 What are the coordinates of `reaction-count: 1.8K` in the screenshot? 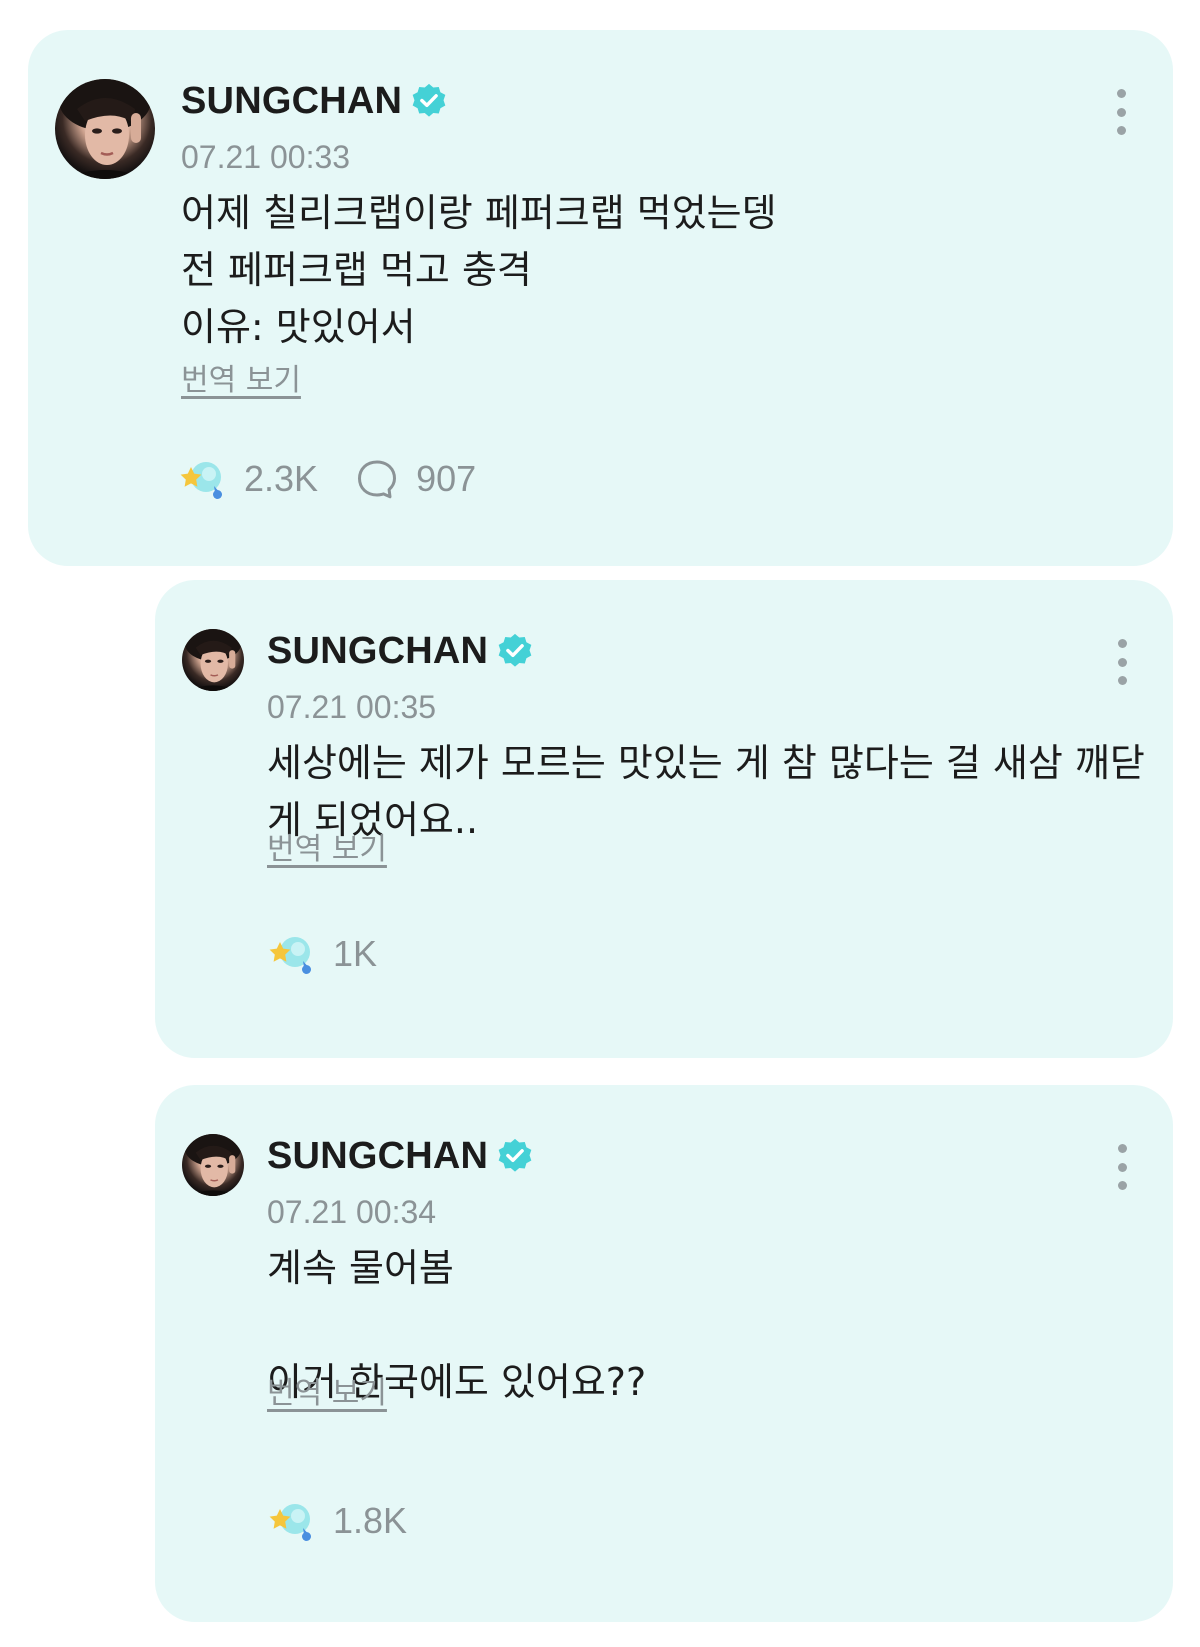 It's located at (370, 1520).